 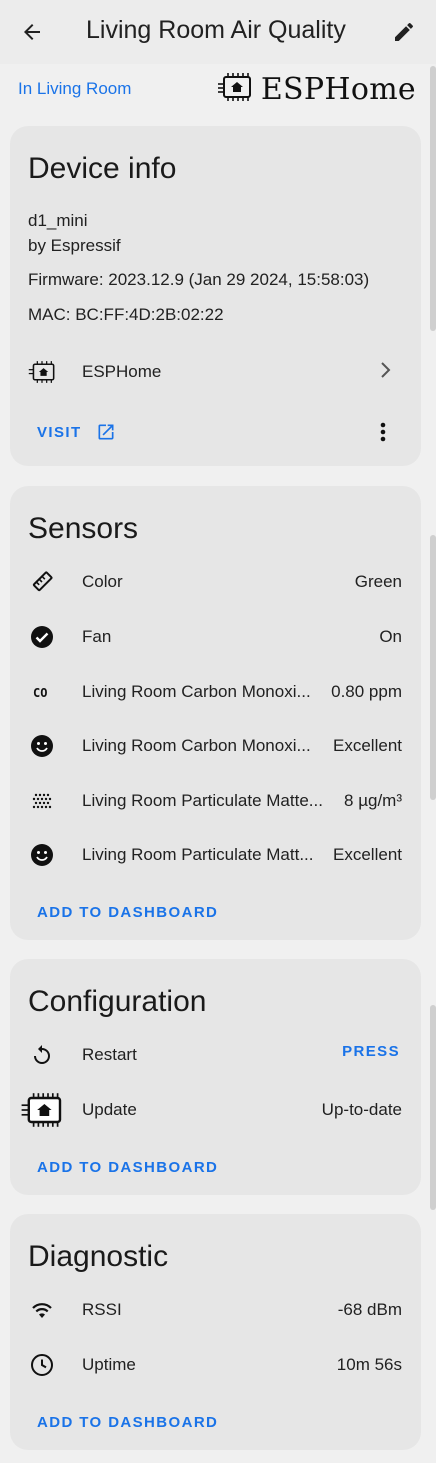 I want to click on sensor-row-co: CO Living Room Carbon Monoxi... 0.80 ppm, so click(x=215, y=692).